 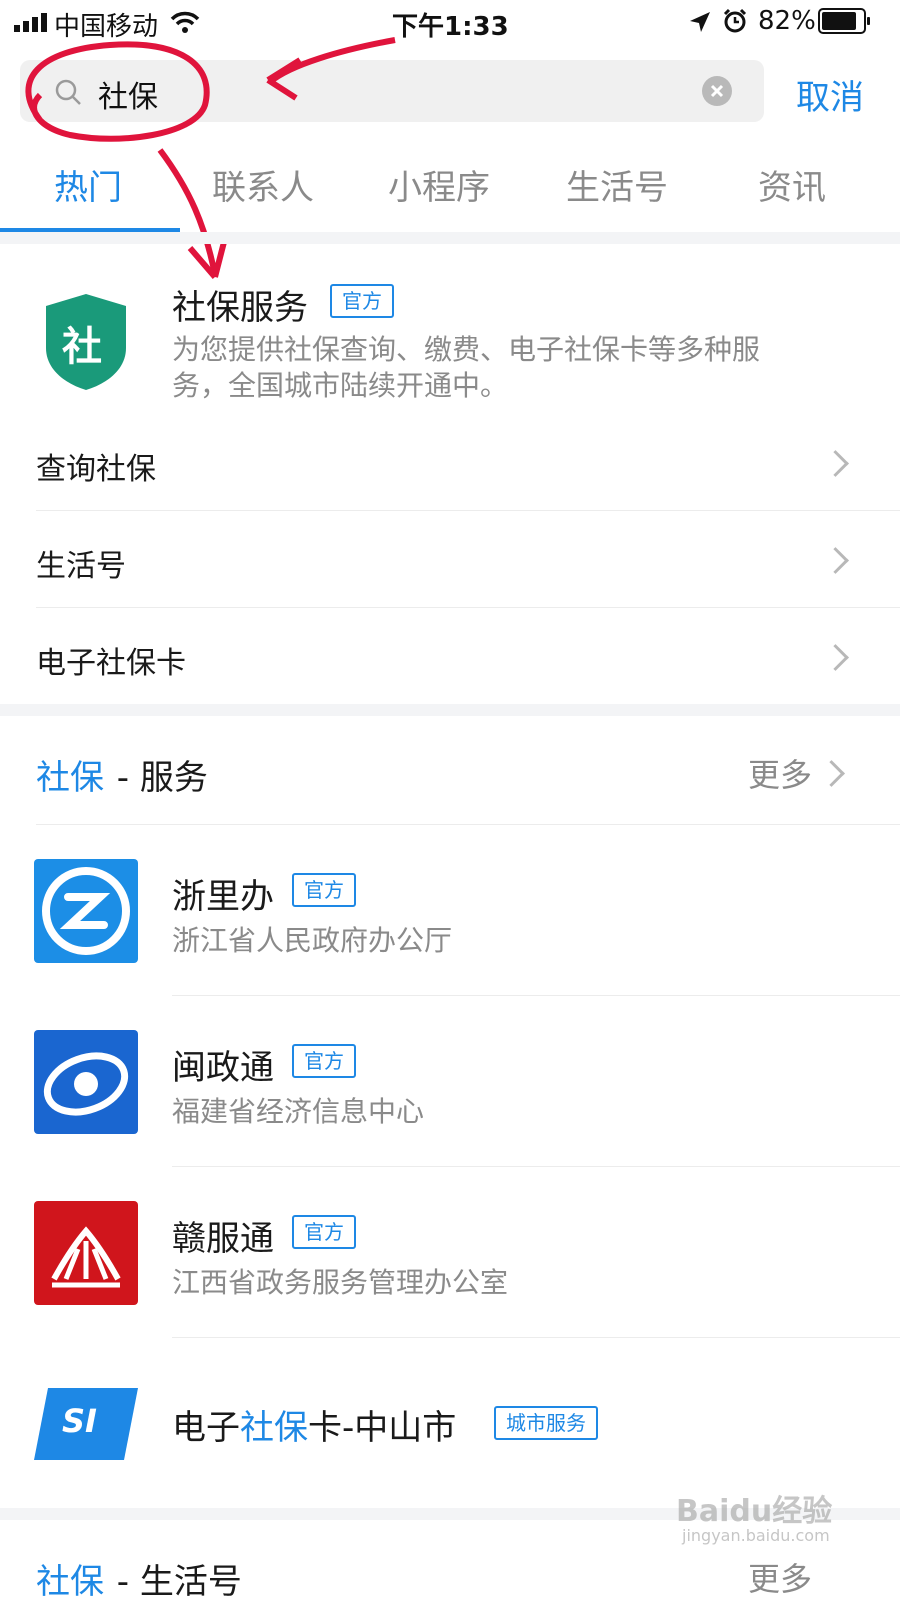 I want to click on service-subtitle: 浙江省人民政府办公厅, so click(x=312, y=940).